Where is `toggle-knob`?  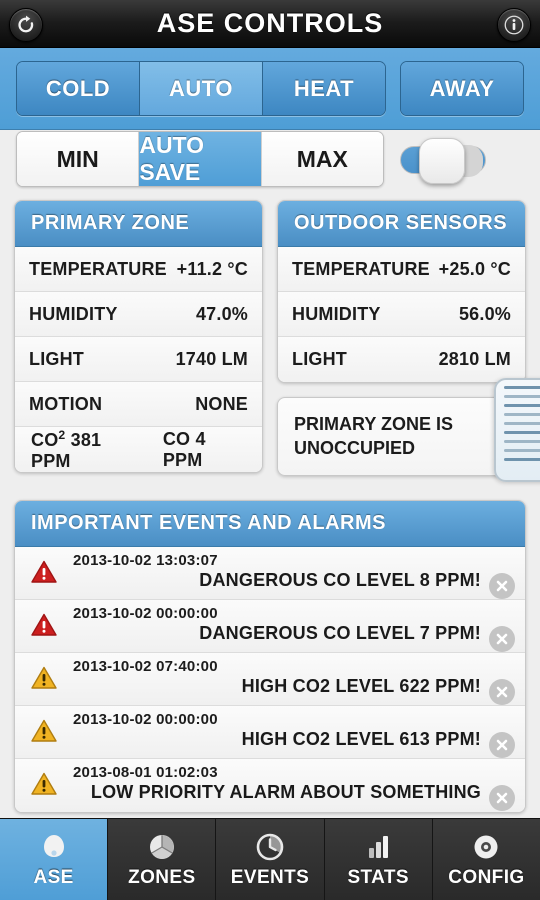
toggle-knob is located at coordinates (442, 161).